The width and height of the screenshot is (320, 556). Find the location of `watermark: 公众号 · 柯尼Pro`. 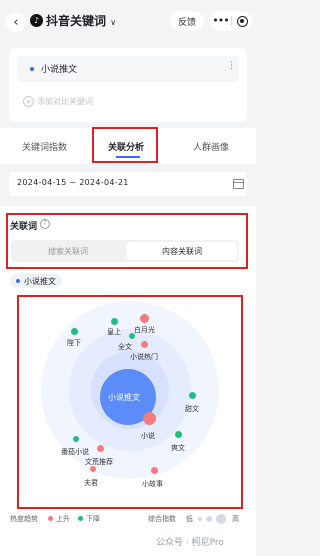

watermark: 公众号 · 柯尼Pro is located at coordinates (190, 543).